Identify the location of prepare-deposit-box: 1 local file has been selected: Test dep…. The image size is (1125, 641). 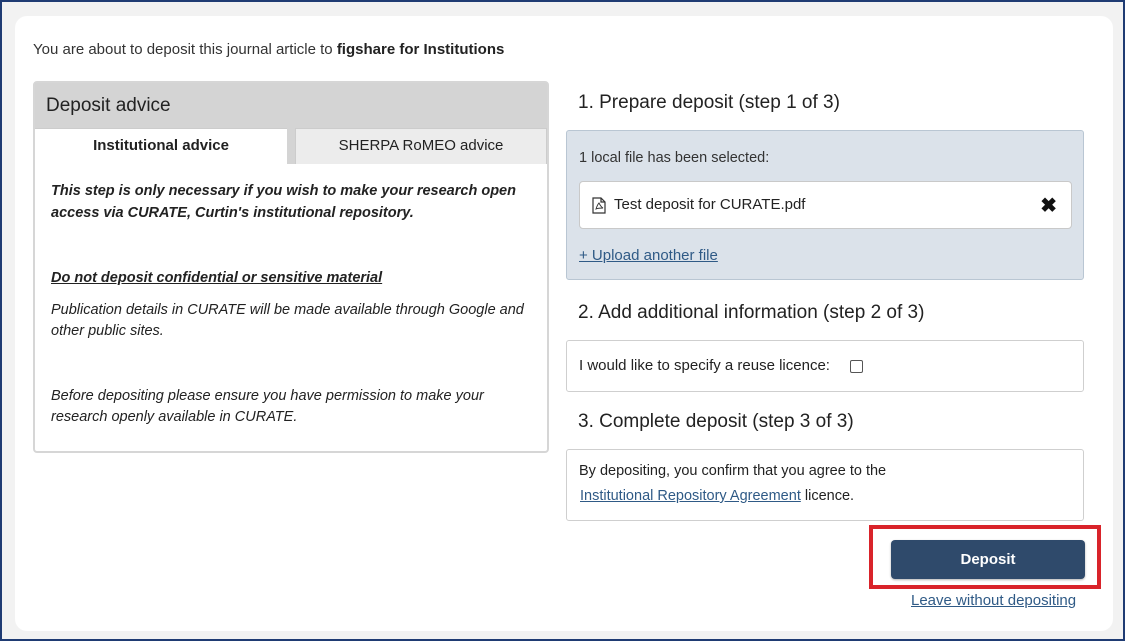
(825, 205).